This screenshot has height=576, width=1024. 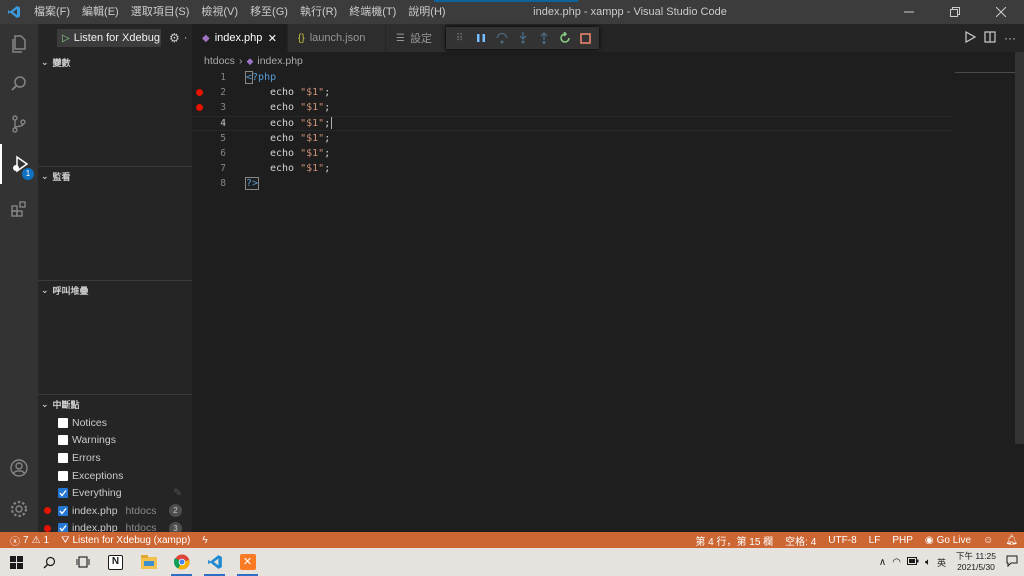 I want to click on breadcrumb-file: index.php, so click(x=280, y=61).